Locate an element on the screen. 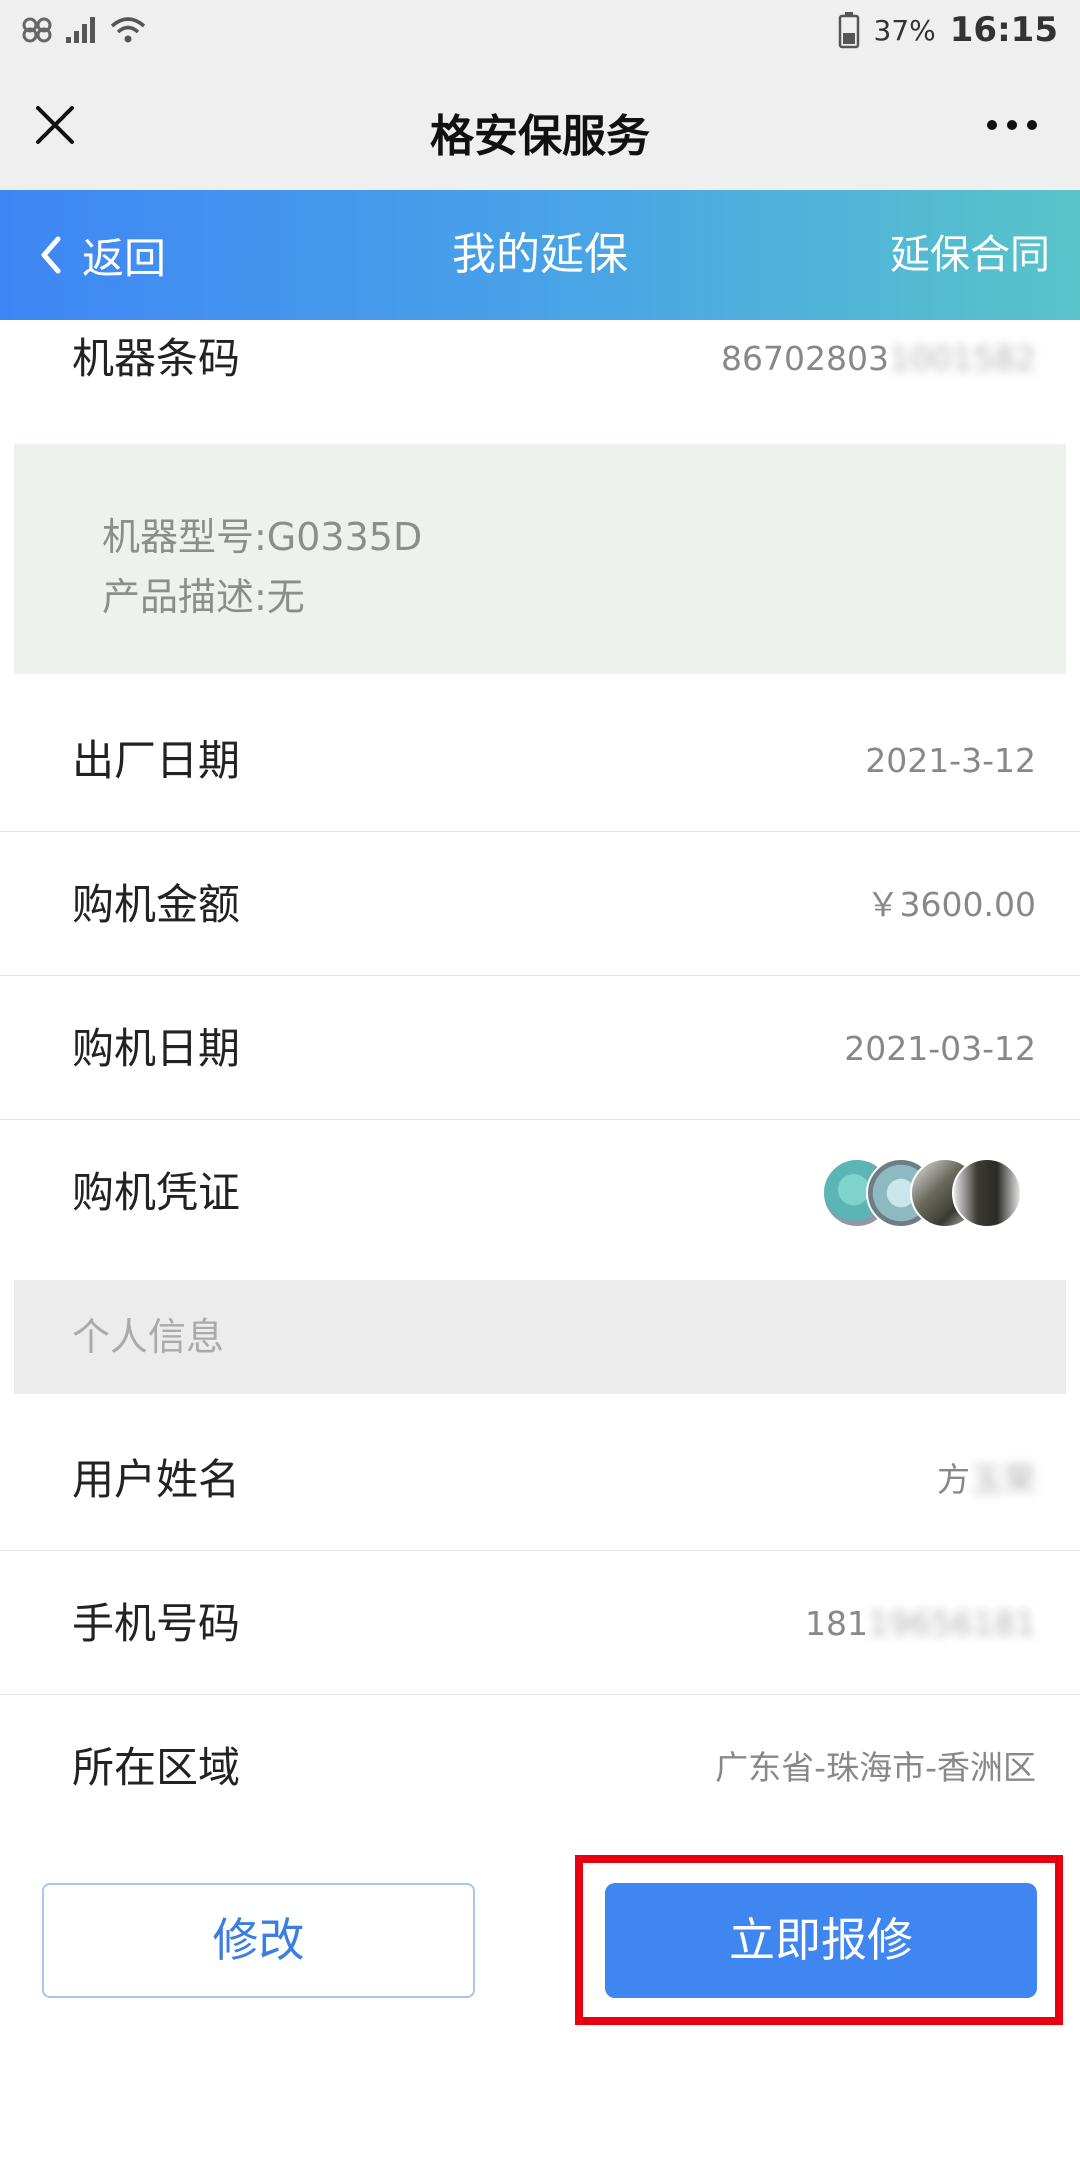 The image size is (1080, 2160). status-left is located at coordinates (84, 30).